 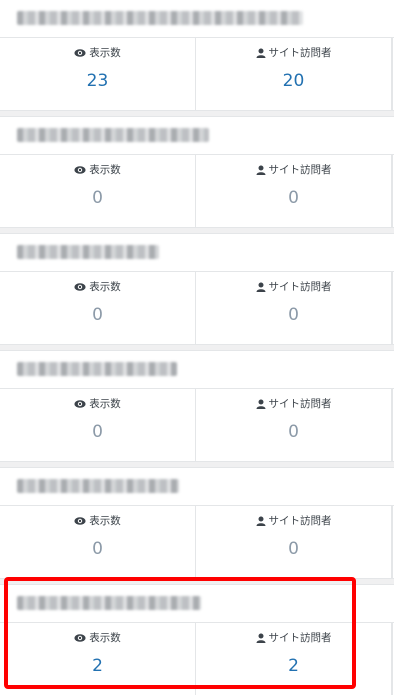 I want to click on post-stats-row: 表示数 23 サイト訪問者 20, so click(x=197, y=74).